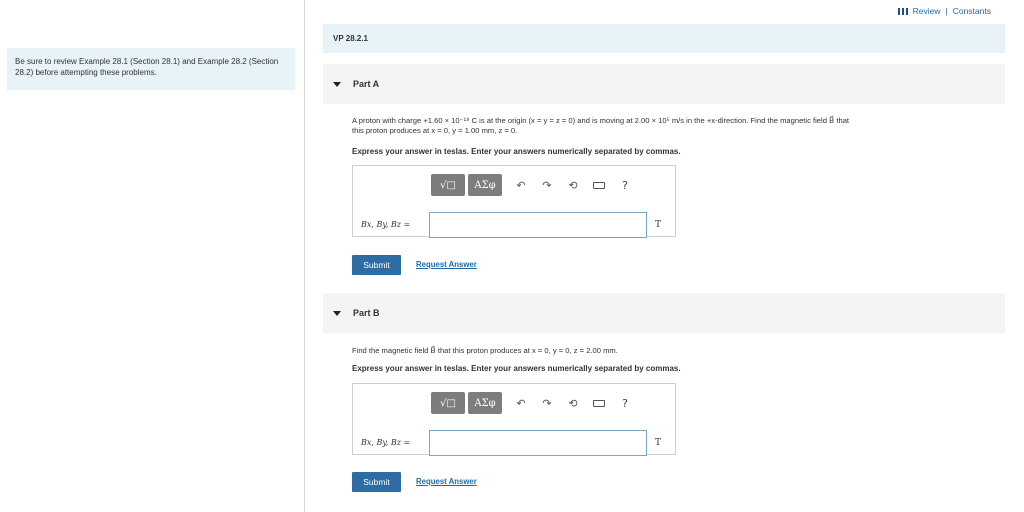 This screenshot has width=1024, height=512. What do you see at coordinates (446, 264) in the screenshot?
I see `part-a-request-answer-link: Request Answer` at bounding box center [446, 264].